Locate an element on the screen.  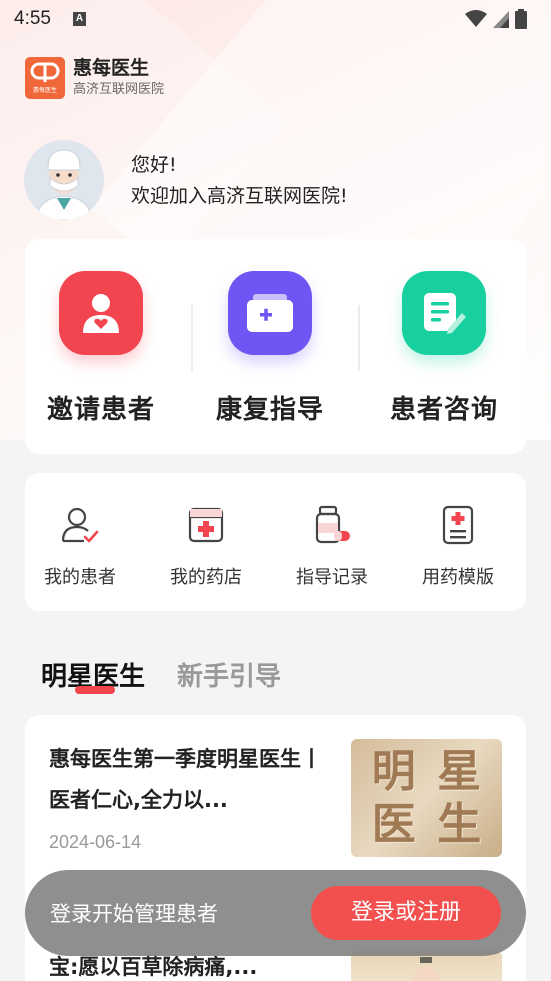
greeting: 您好! 欢迎加入高济互联网医院! is located at coordinates (239, 181).